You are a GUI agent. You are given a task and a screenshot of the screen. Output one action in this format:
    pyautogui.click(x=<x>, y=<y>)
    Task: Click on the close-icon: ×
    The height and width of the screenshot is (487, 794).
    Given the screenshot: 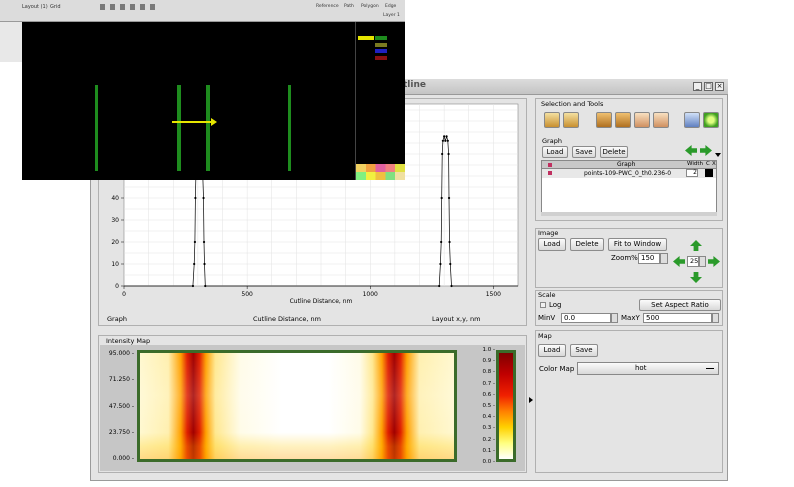 What is the action you would take?
    pyautogui.click(x=719, y=86)
    